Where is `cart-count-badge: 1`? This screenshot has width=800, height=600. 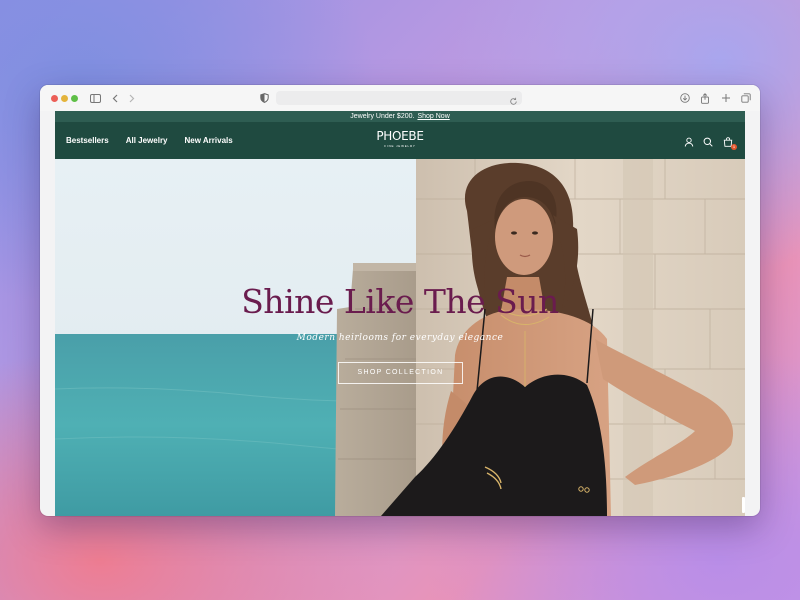
cart-count-badge: 1 is located at coordinates (734, 147).